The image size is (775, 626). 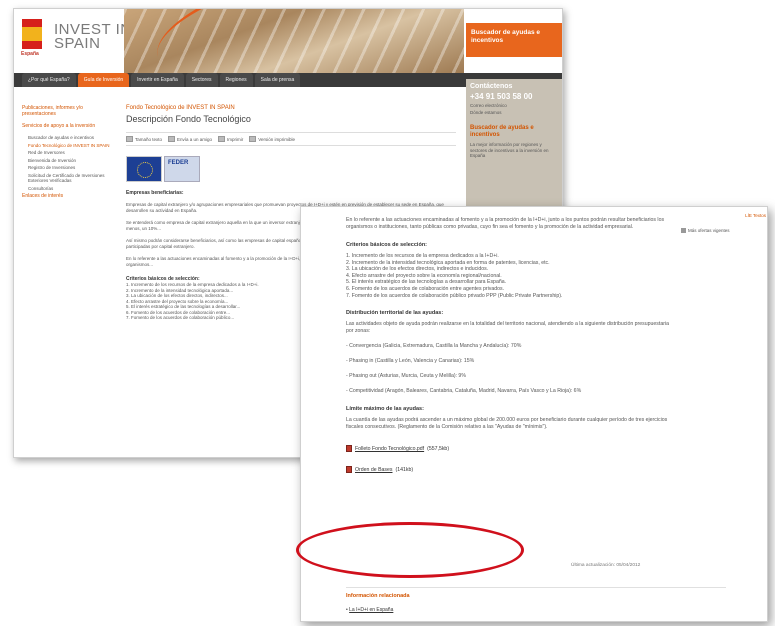 What do you see at coordinates (536, 587) in the screenshot?
I see `section-divider` at bounding box center [536, 587].